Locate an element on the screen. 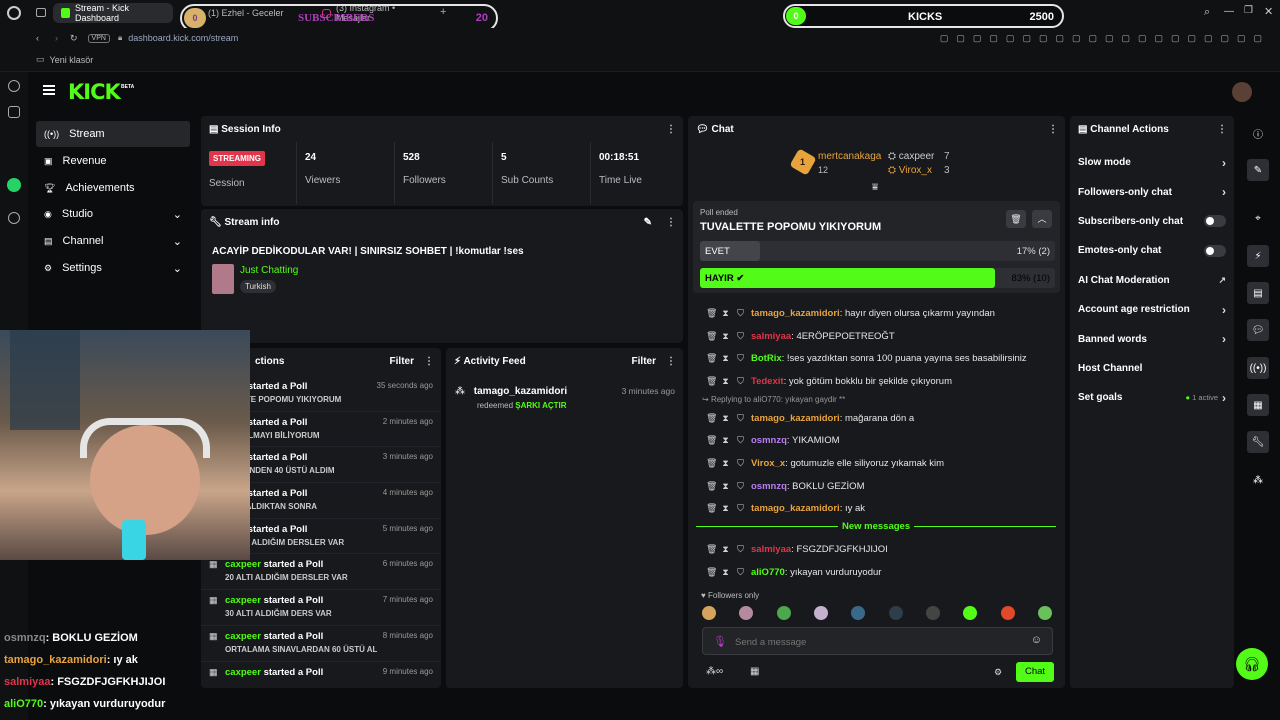 The width and height of the screenshot is (1280, 720). nav-stream: ((•)) Stream is located at coordinates (113, 134).